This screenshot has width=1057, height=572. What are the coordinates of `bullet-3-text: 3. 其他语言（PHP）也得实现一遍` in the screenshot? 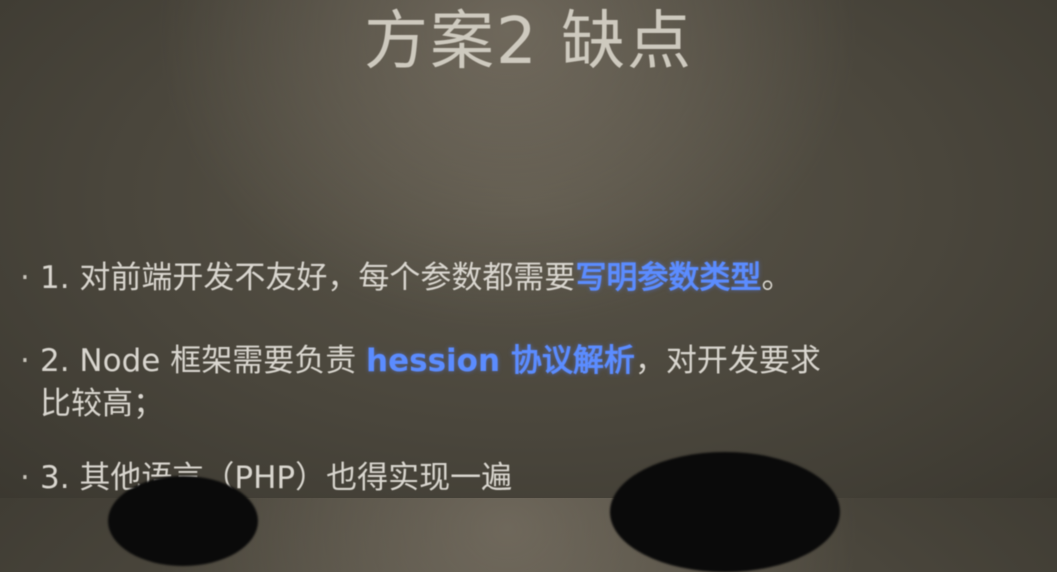 It's located at (276, 478).